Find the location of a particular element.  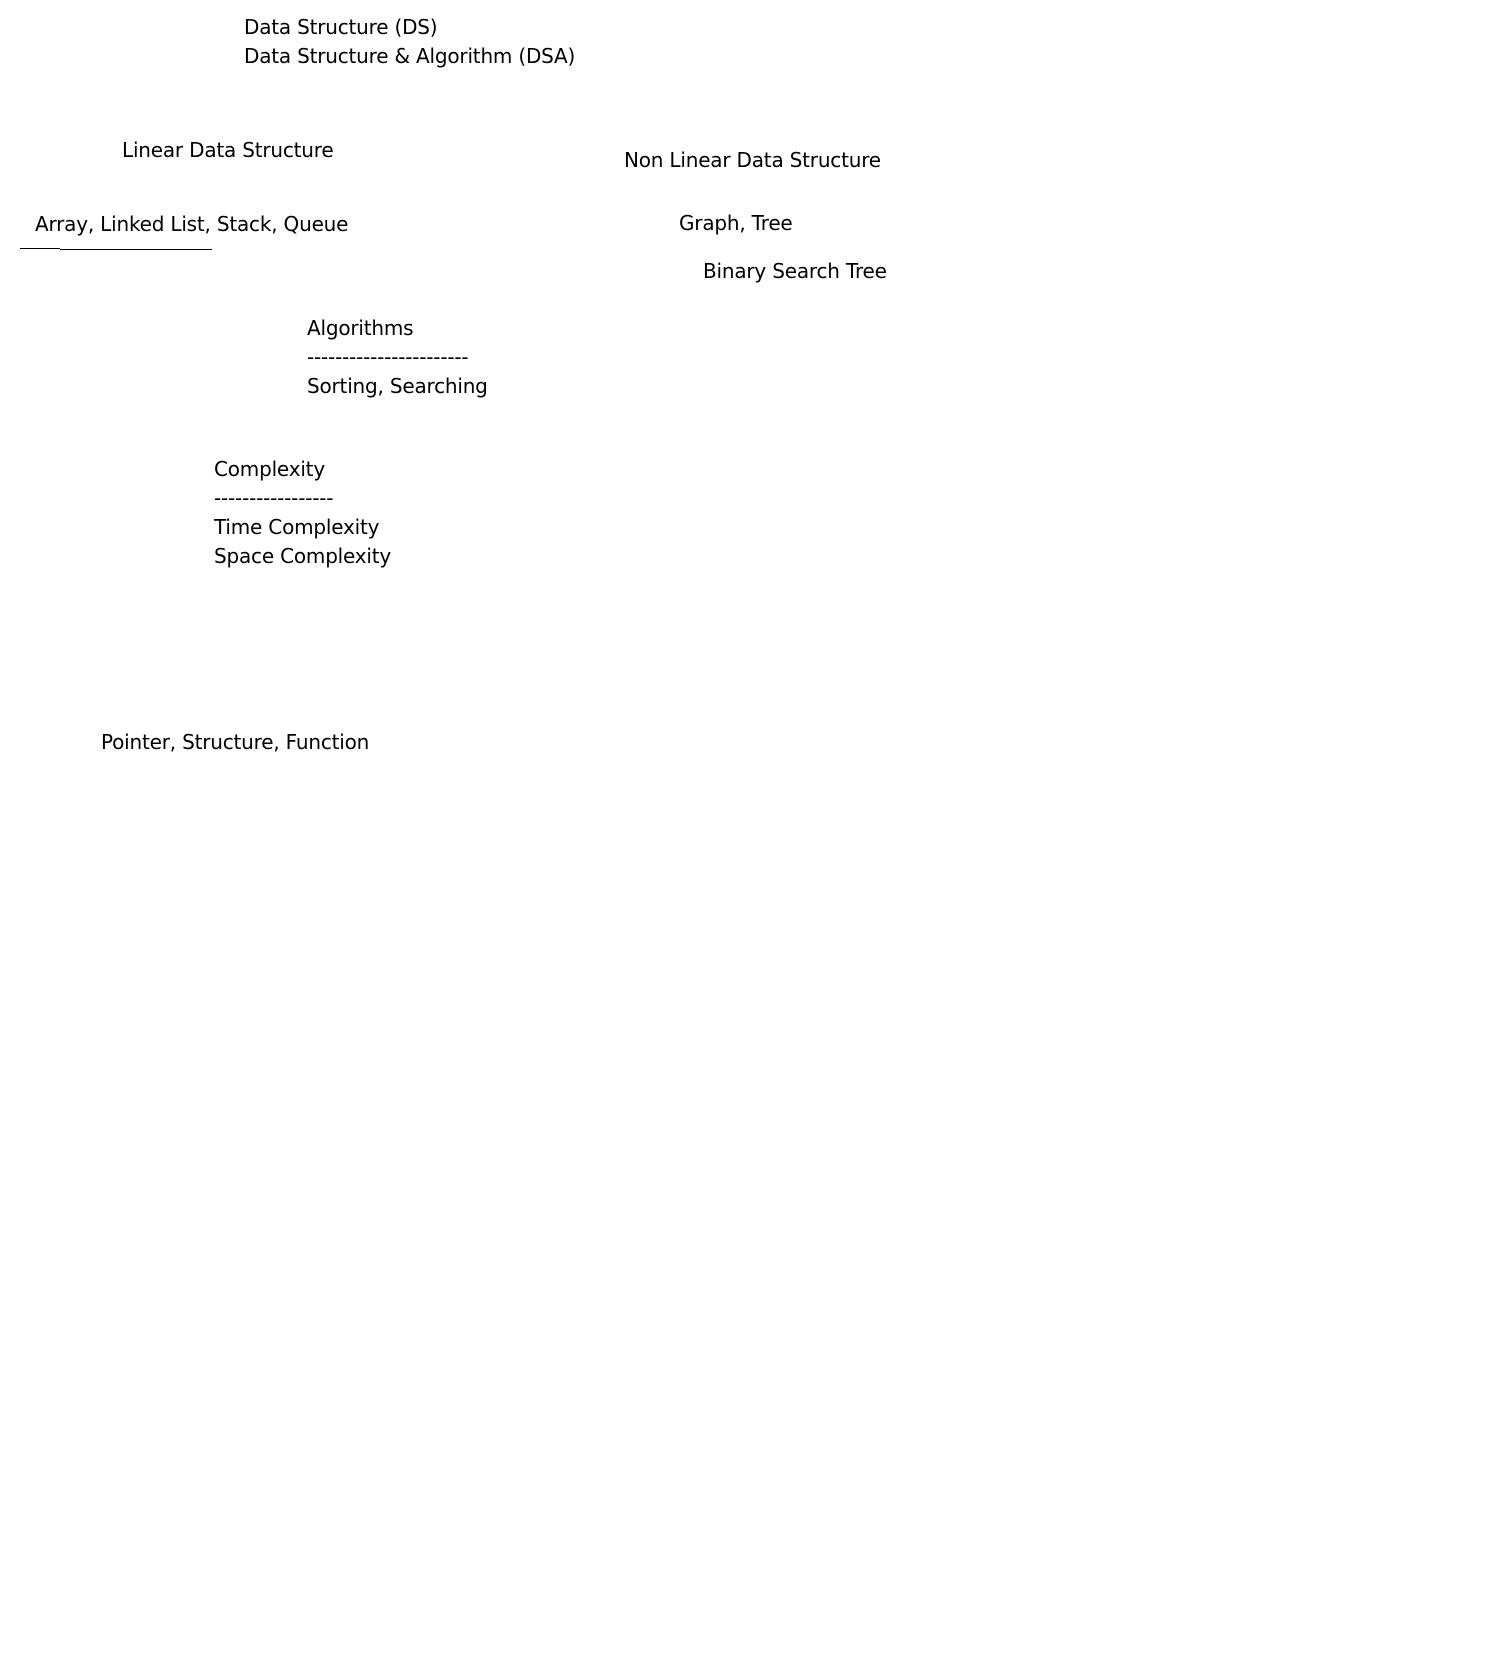

prerequisites-text: Pointer, Structure, Function is located at coordinates (235, 742).